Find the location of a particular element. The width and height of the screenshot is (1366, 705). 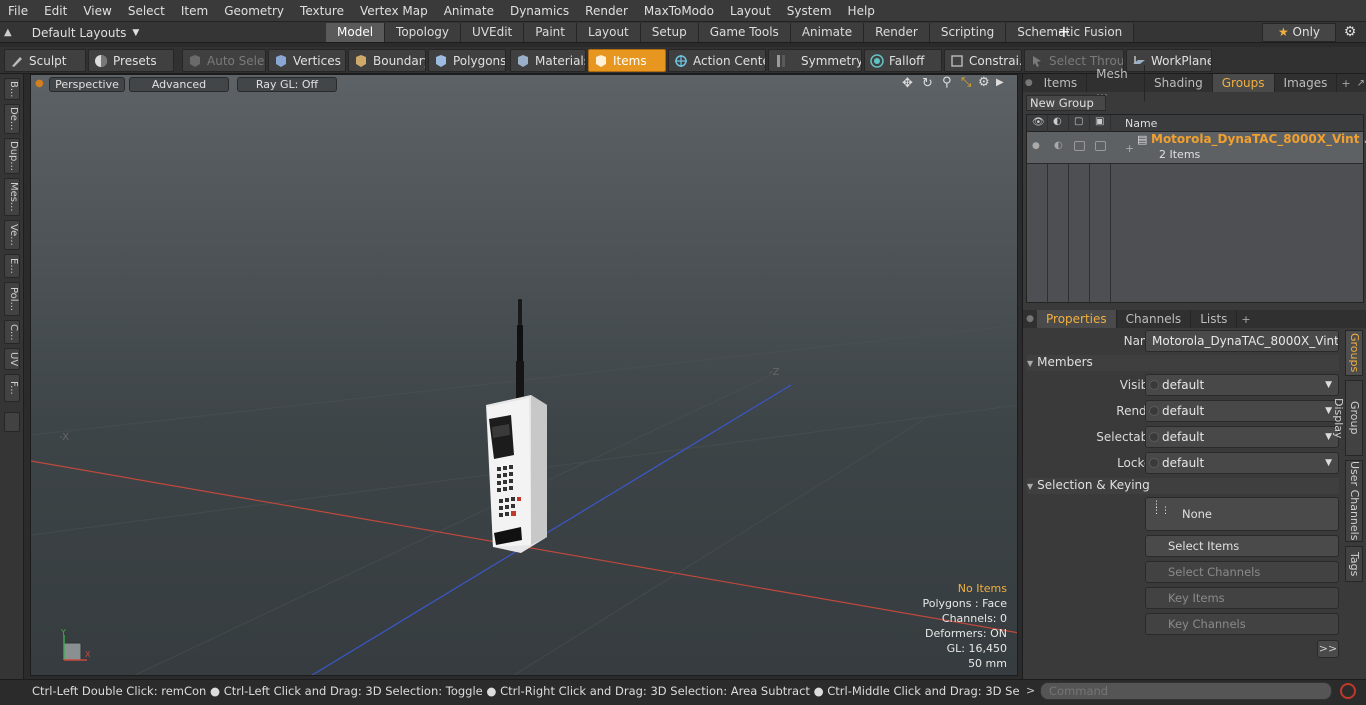

menu-geometry: Geometry is located at coordinates (254, 11).